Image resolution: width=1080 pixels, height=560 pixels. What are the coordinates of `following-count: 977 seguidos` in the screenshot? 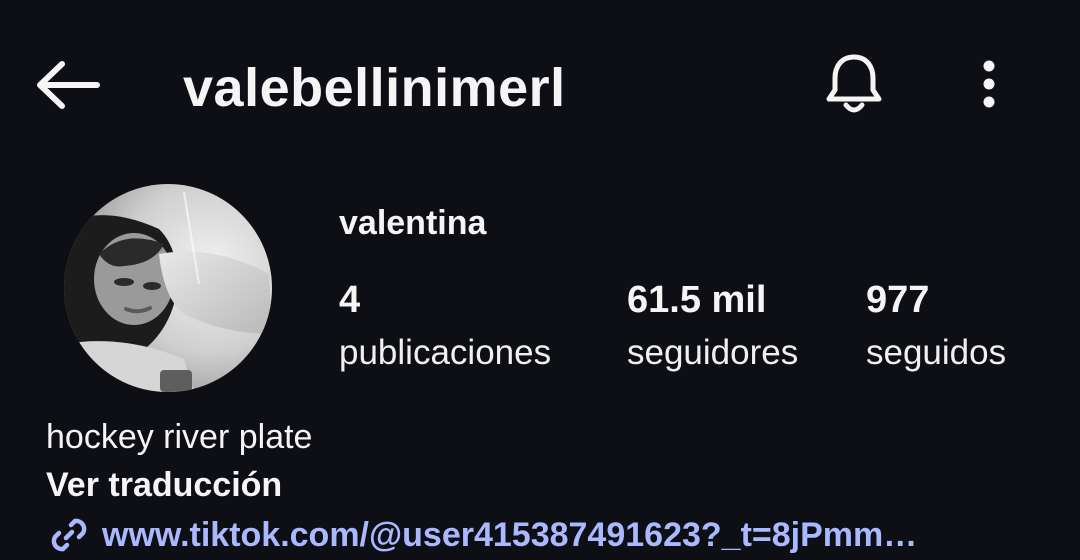 It's located at (936, 327).